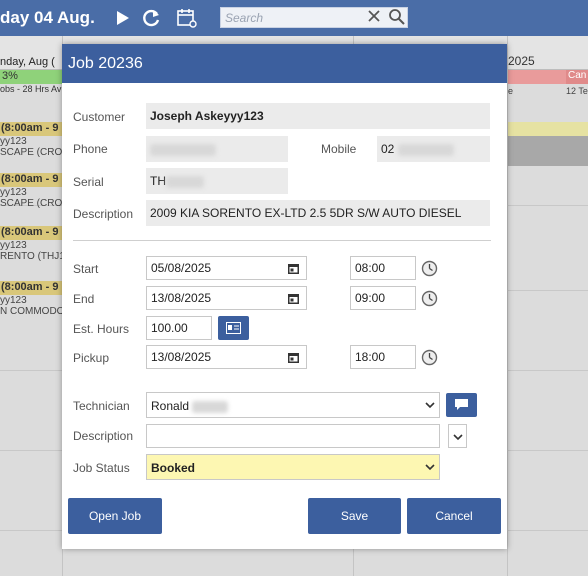 This screenshot has height=576, width=588. What do you see at coordinates (294, 18) in the screenshot?
I see `app-toolbar: day 04 Aug. Search` at bounding box center [294, 18].